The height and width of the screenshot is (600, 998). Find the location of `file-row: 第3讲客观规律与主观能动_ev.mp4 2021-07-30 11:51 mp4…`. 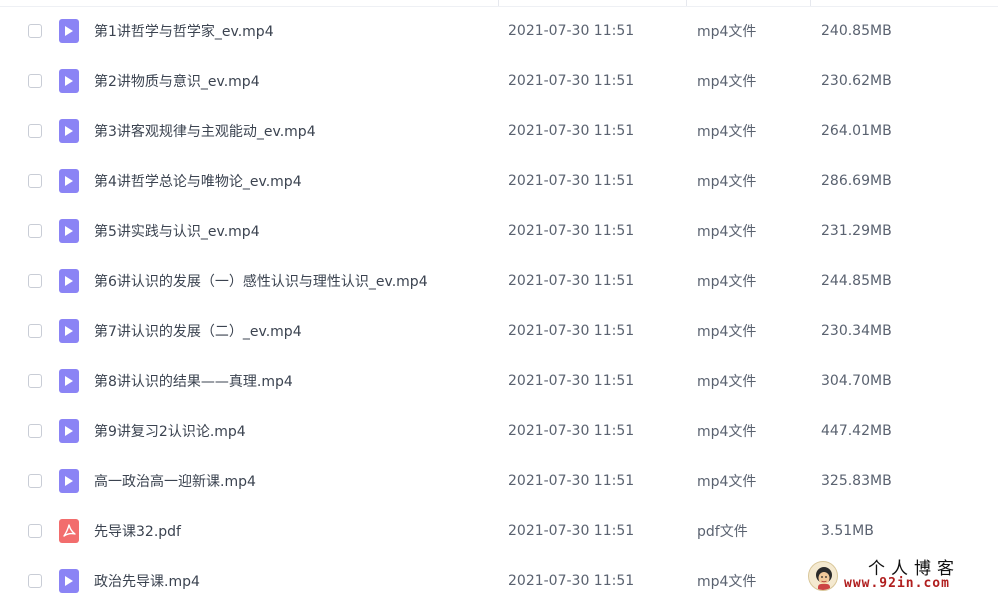

file-row: 第3讲客观规律与主观能动_ev.mp4 2021-07-30 11:51 mp4… is located at coordinates (499, 131).